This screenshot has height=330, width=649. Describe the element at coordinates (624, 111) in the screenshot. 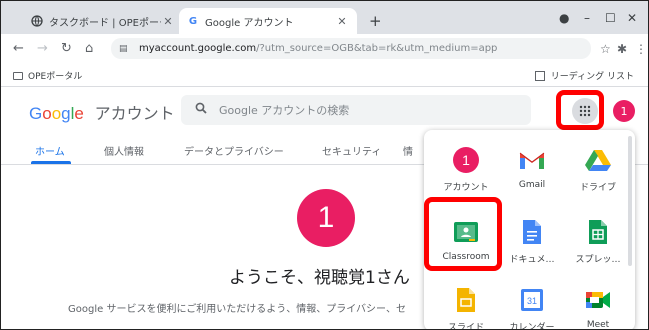

I see `avatar: 1` at that location.